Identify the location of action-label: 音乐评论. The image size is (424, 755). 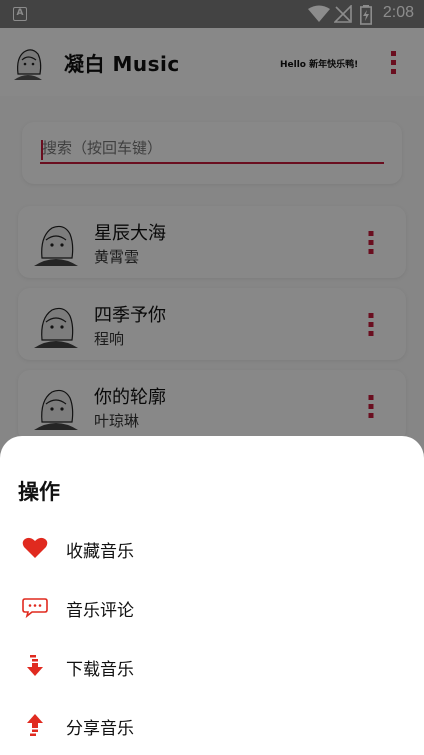
(100, 611).